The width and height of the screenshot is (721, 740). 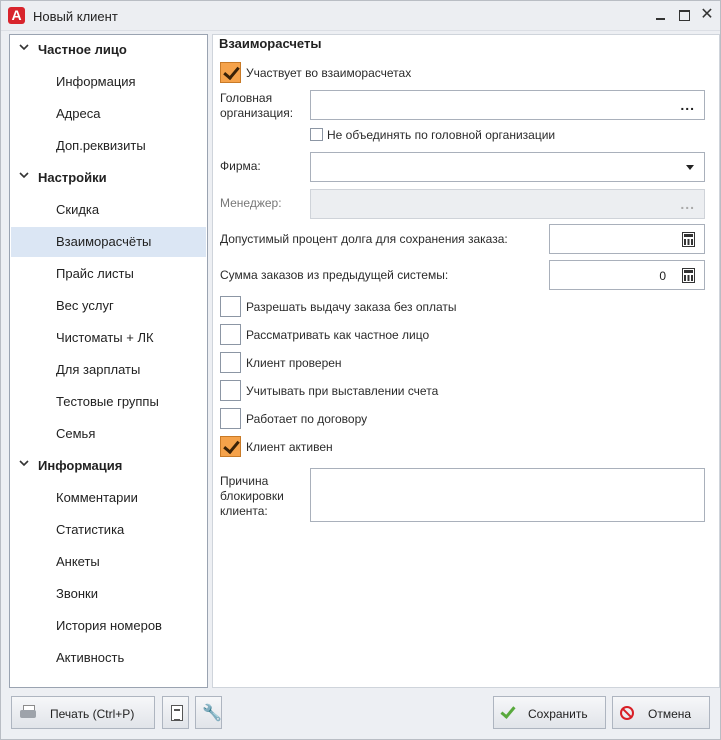 What do you see at coordinates (90, 657) in the screenshot?
I see `nav-item-label: Активность` at bounding box center [90, 657].